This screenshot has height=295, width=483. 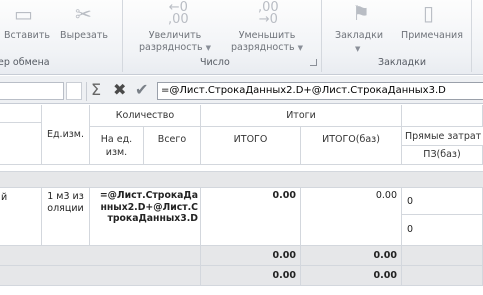 I want to click on paste-label: Вставить, so click(x=26, y=35).